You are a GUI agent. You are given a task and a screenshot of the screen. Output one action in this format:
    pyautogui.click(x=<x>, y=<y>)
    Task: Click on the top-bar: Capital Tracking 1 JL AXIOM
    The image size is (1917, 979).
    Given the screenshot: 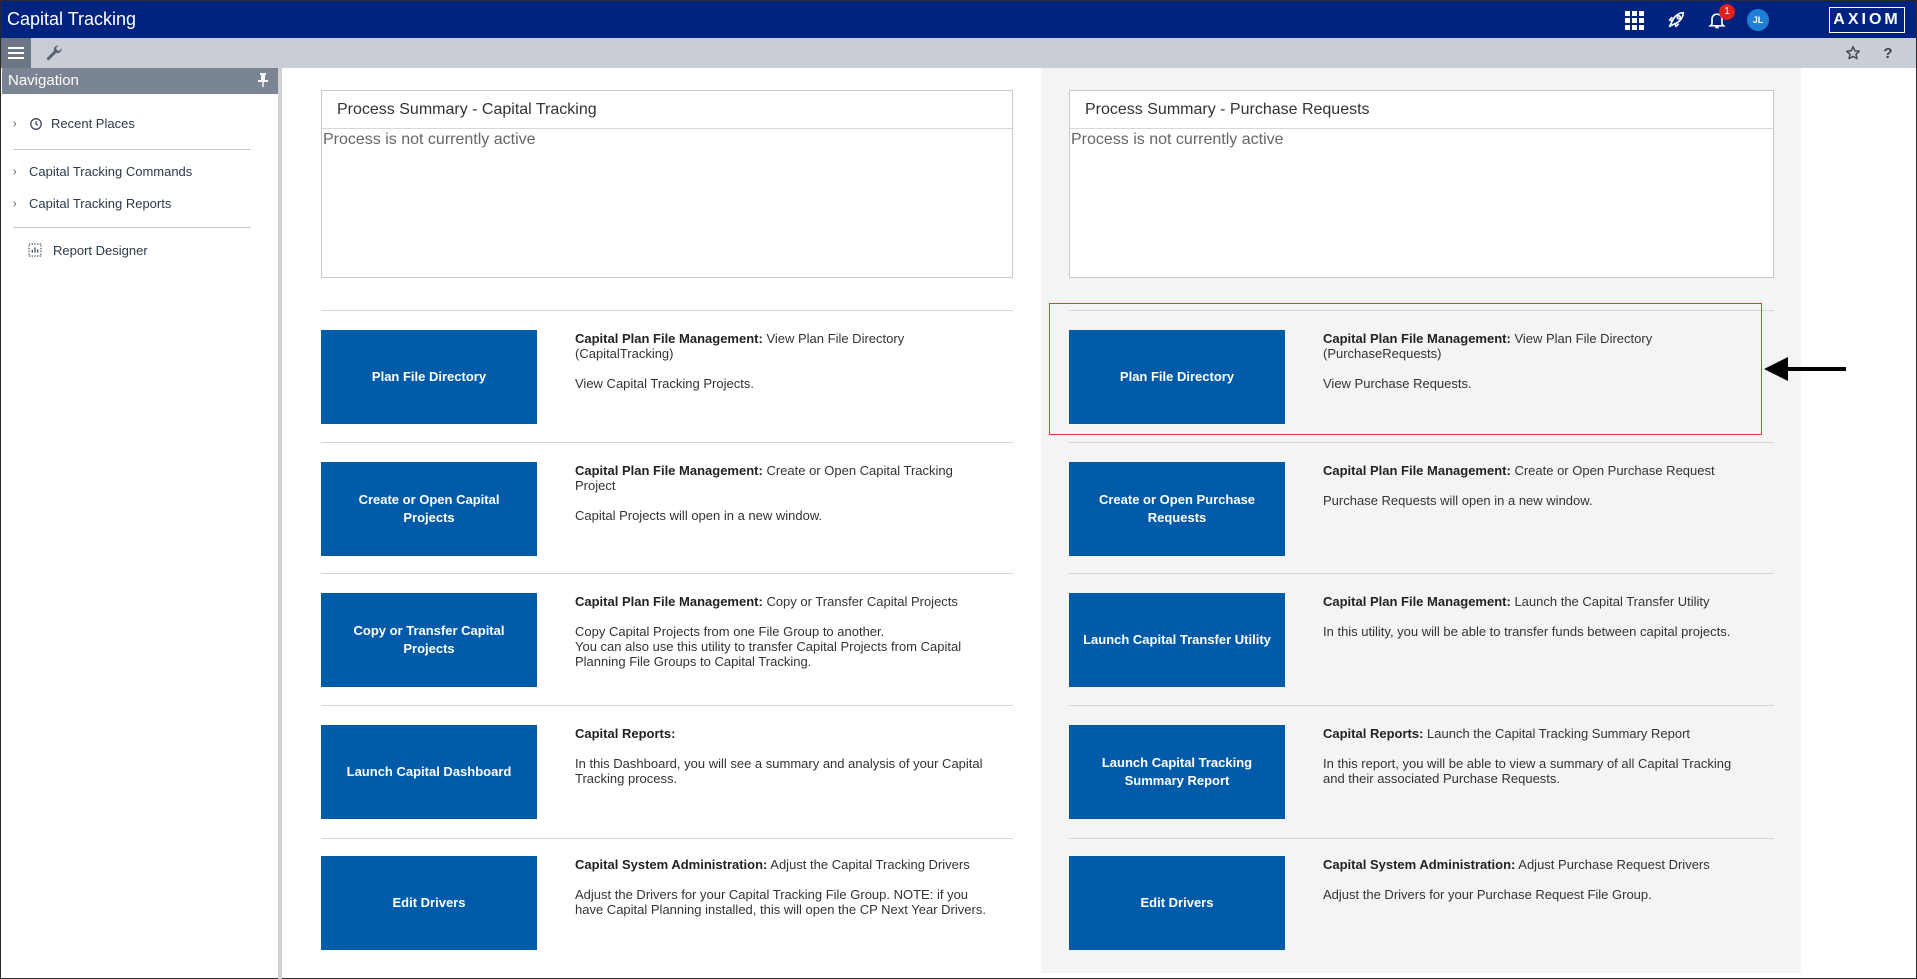 What is the action you would take?
    pyautogui.click(x=958, y=19)
    